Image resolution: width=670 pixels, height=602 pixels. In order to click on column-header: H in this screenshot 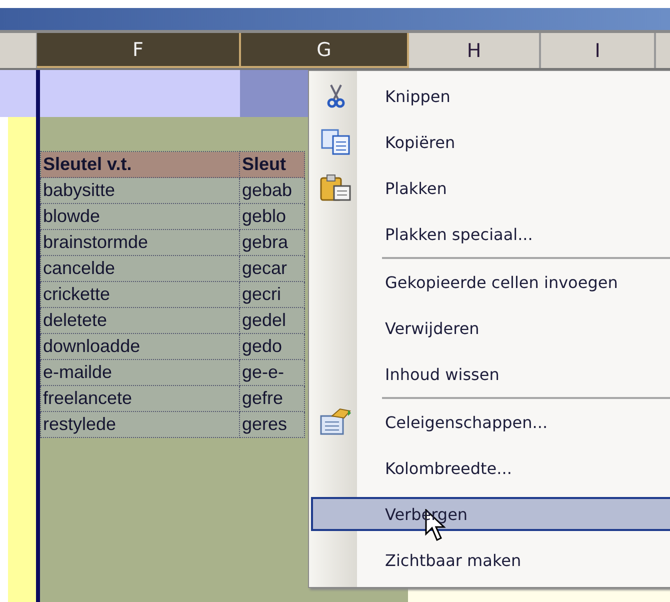, I will do `click(475, 50)`.